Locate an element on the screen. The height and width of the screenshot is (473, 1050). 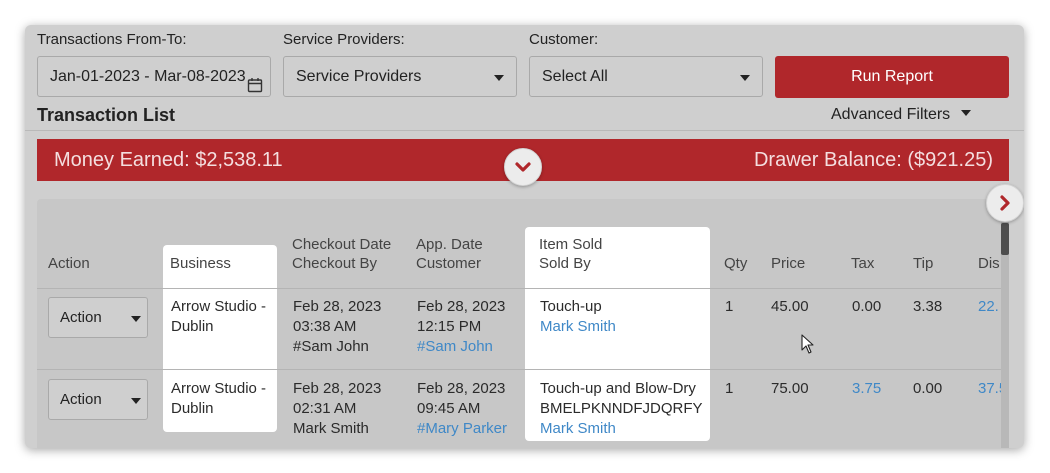
customer-link: #Mary Parker is located at coordinates (462, 429).